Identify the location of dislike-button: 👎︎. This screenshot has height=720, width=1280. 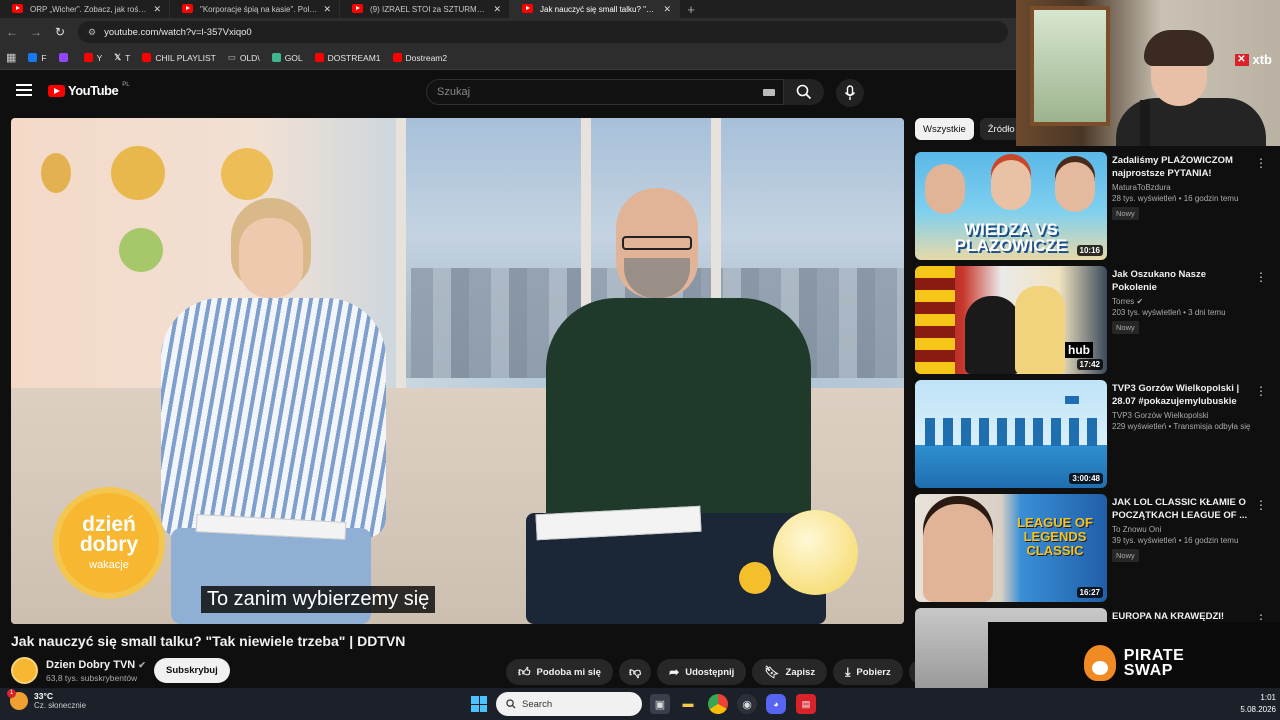
(635, 672).